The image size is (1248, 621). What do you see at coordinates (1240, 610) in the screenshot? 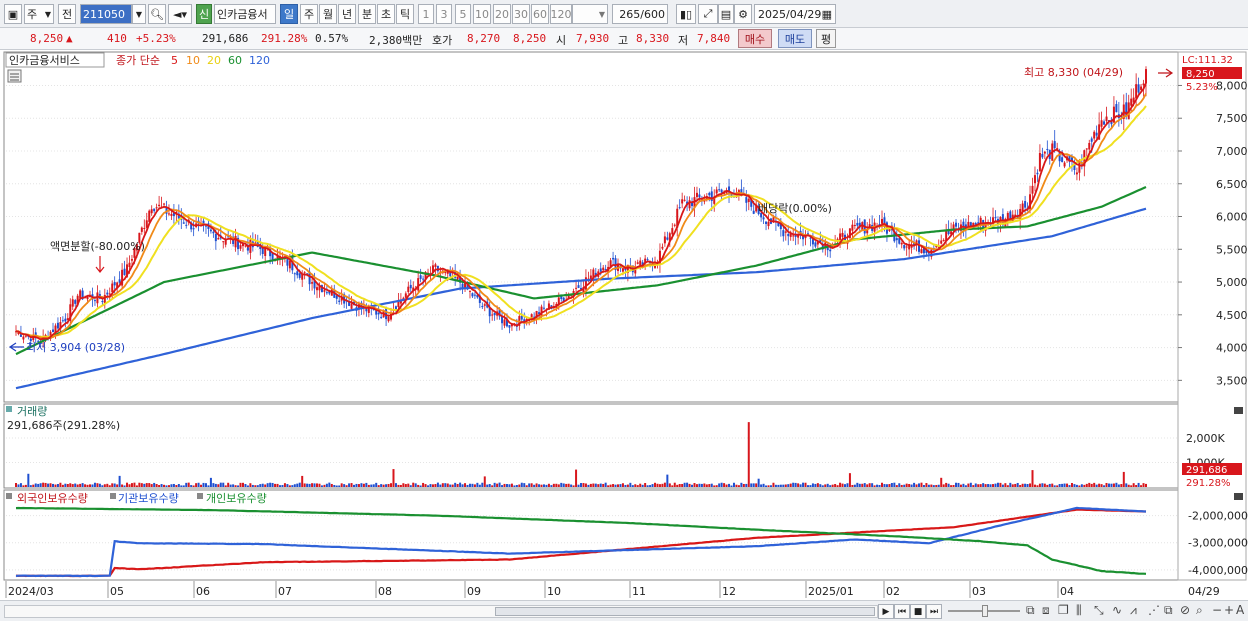
I see `font-size-icon: A` at bounding box center [1240, 610].